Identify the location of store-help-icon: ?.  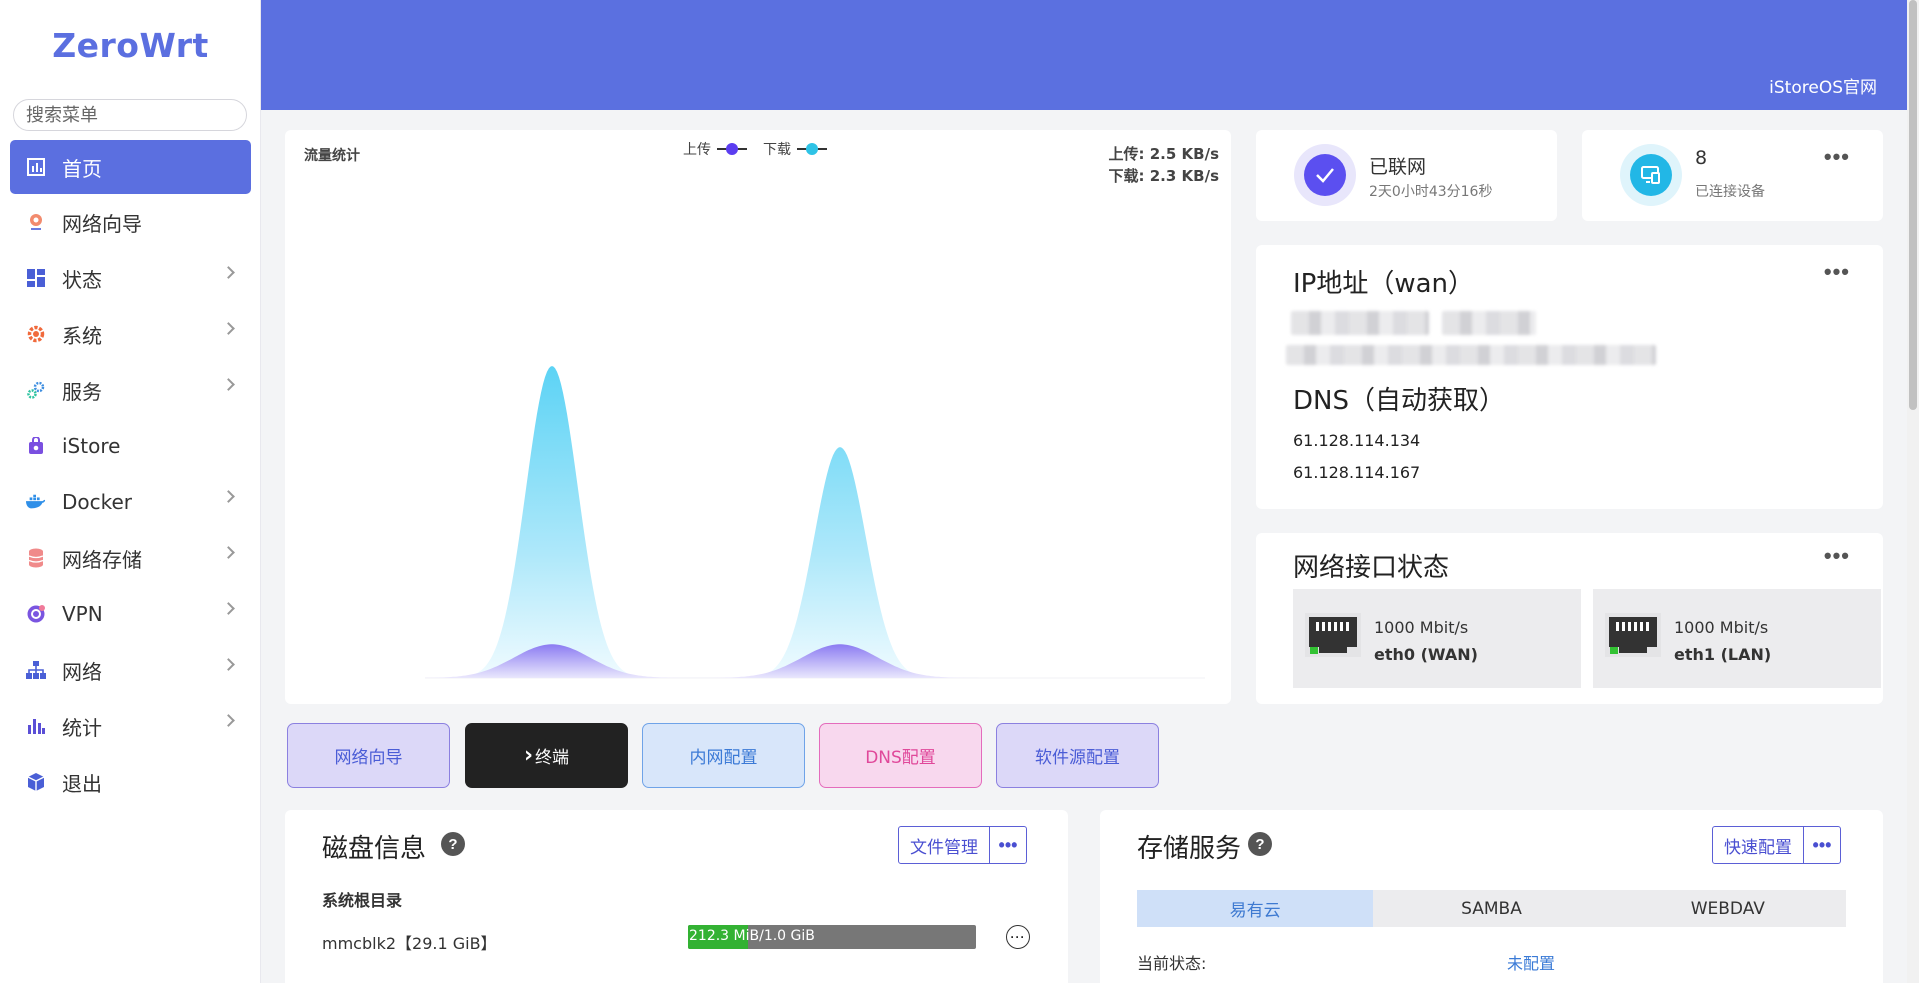
(1260, 844).